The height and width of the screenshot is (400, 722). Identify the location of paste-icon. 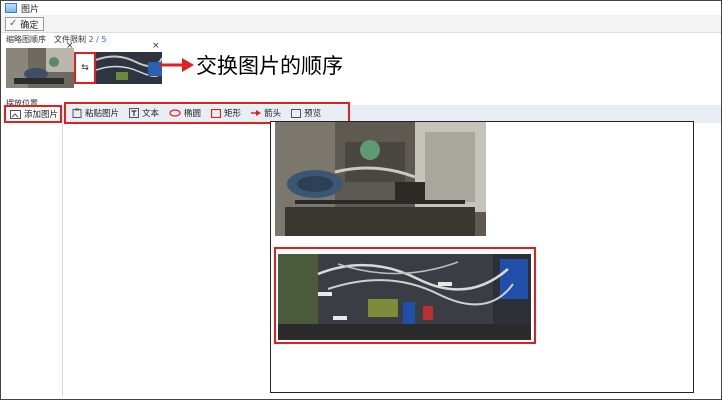
(77, 113).